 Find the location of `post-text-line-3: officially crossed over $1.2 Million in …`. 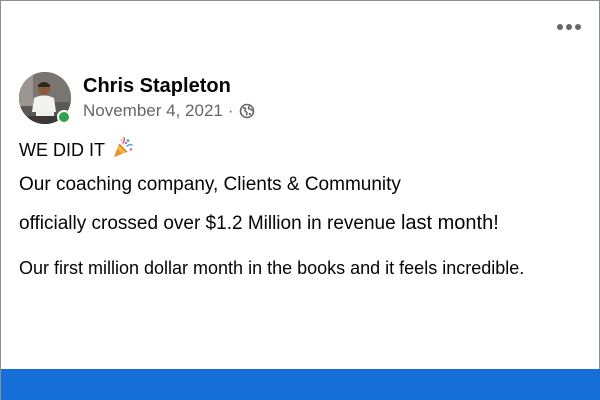

post-text-line-3: officially crossed over $1.2 Million in … is located at coordinates (259, 223).